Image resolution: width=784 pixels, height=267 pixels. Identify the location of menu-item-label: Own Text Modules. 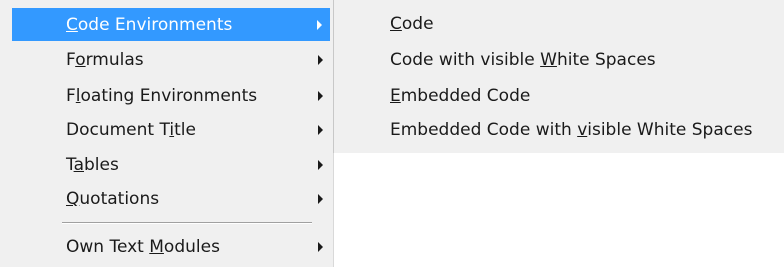
(143, 247).